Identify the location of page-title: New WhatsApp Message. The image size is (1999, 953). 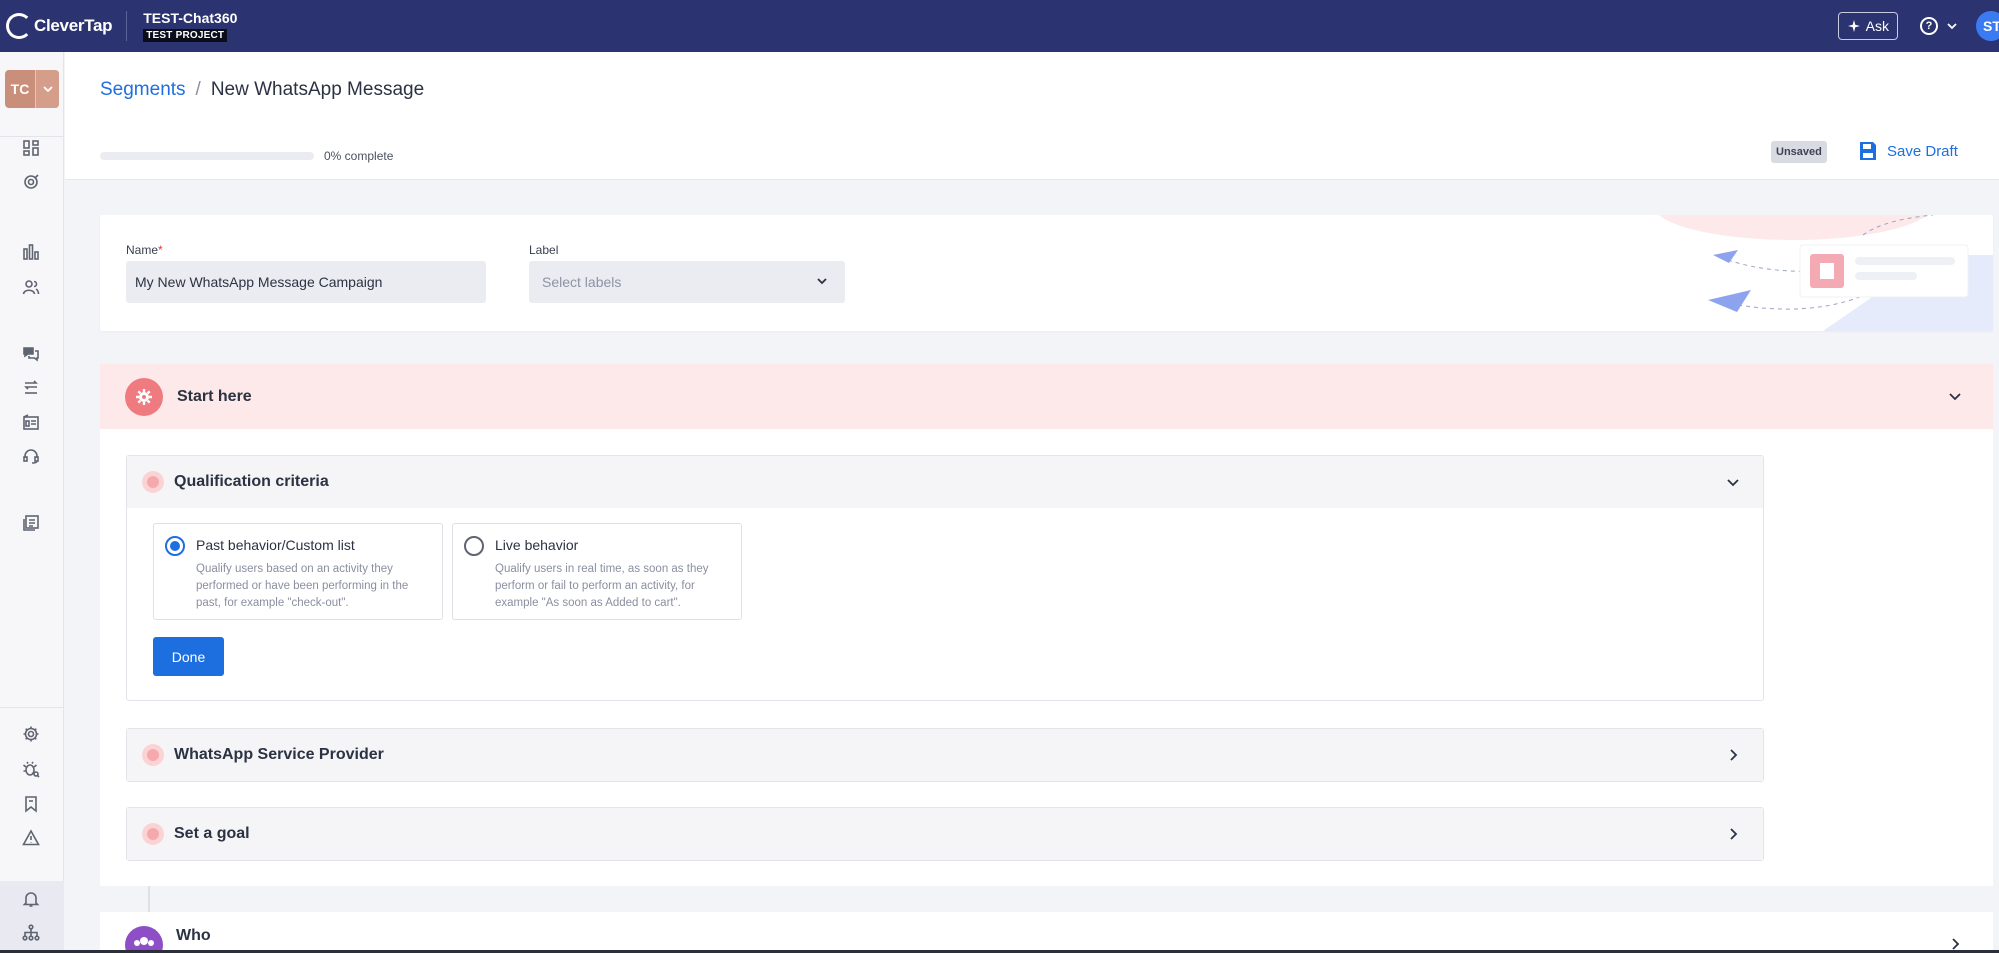
(317, 89).